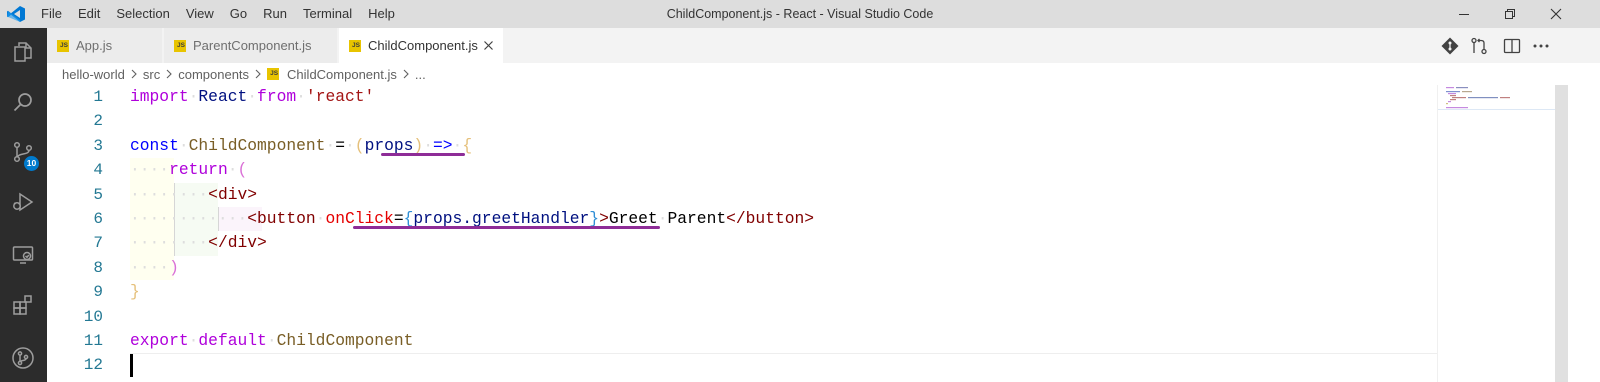 This screenshot has height=382, width=1600. Describe the element at coordinates (98, 145) in the screenshot. I see `line-number: 3` at that location.